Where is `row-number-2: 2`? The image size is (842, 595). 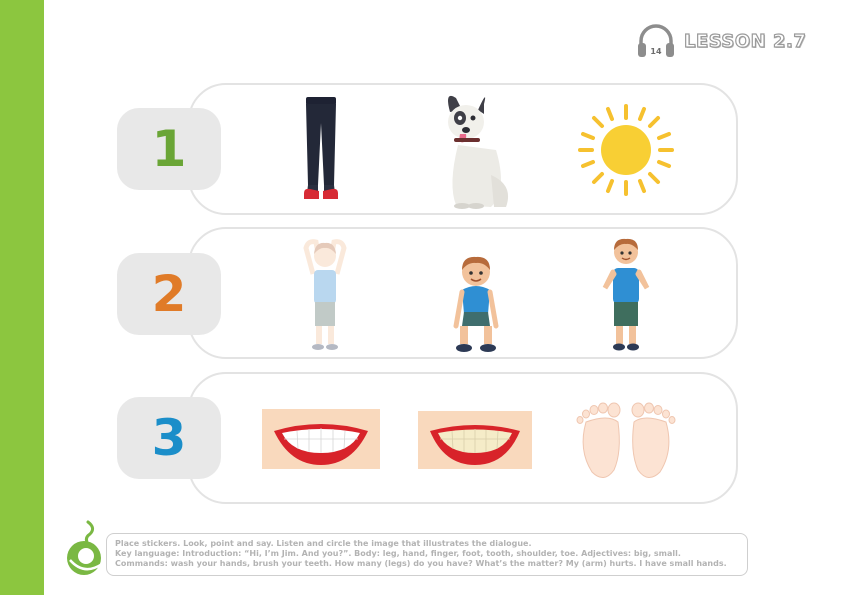
row-number-2: 2 is located at coordinates (169, 294).